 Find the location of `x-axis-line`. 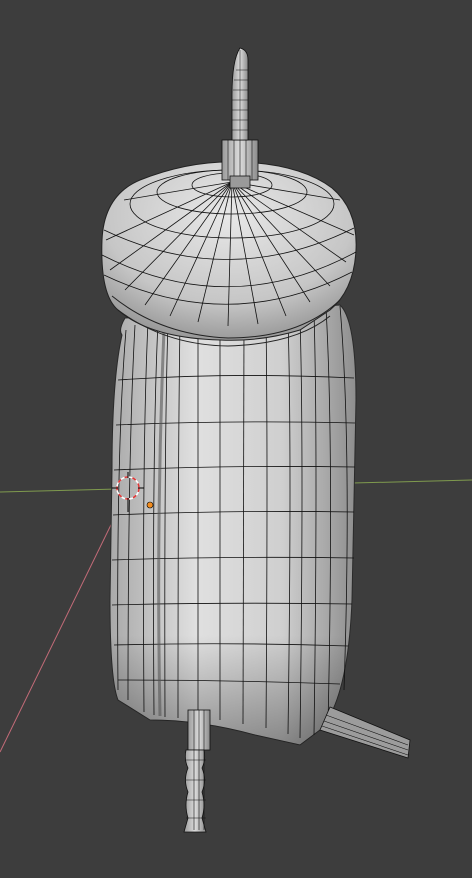

x-axis-line is located at coordinates (64, 621).